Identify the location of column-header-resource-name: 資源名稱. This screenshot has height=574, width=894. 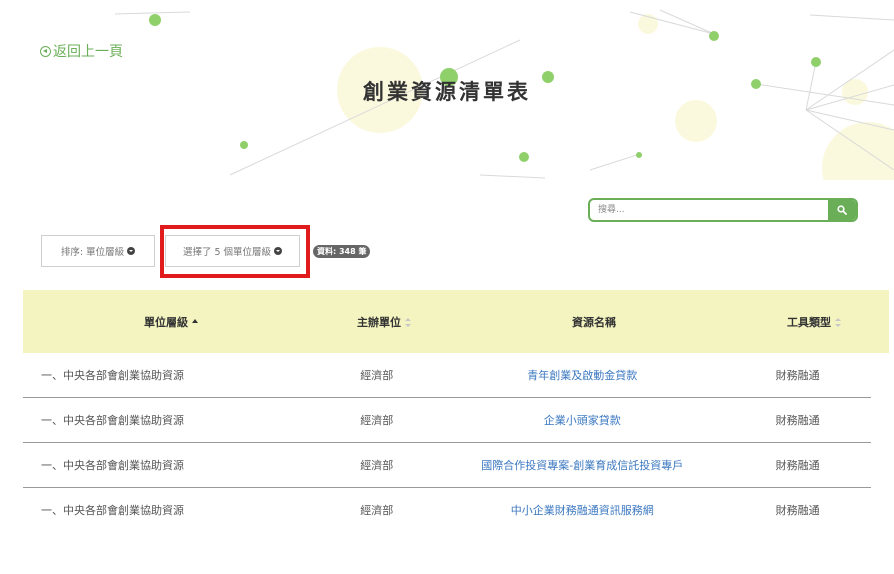
(594, 322).